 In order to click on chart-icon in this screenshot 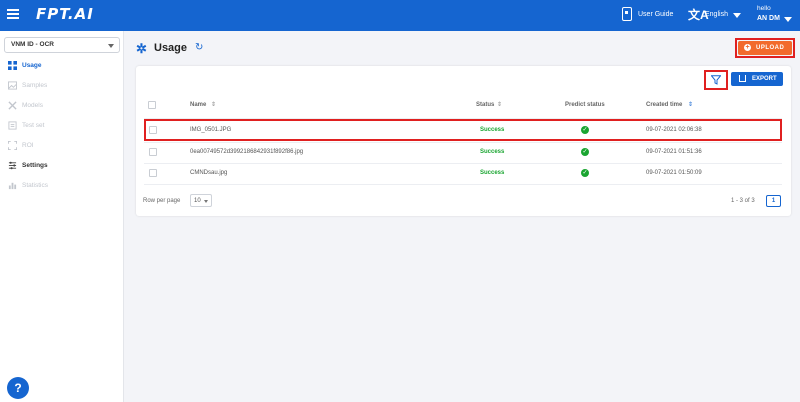, I will do `click(12, 186)`.